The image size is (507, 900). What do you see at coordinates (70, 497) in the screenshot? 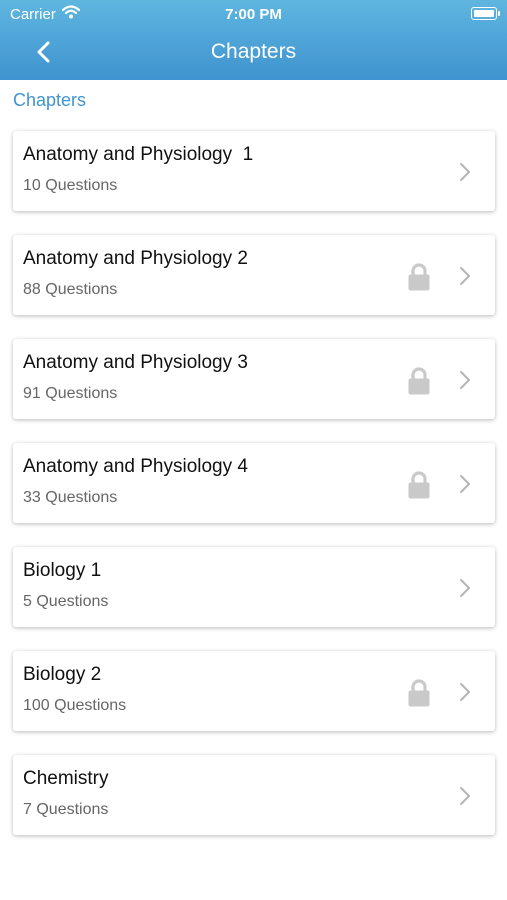
I see `chapter-question-count: 33 Questions` at bounding box center [70, 497].